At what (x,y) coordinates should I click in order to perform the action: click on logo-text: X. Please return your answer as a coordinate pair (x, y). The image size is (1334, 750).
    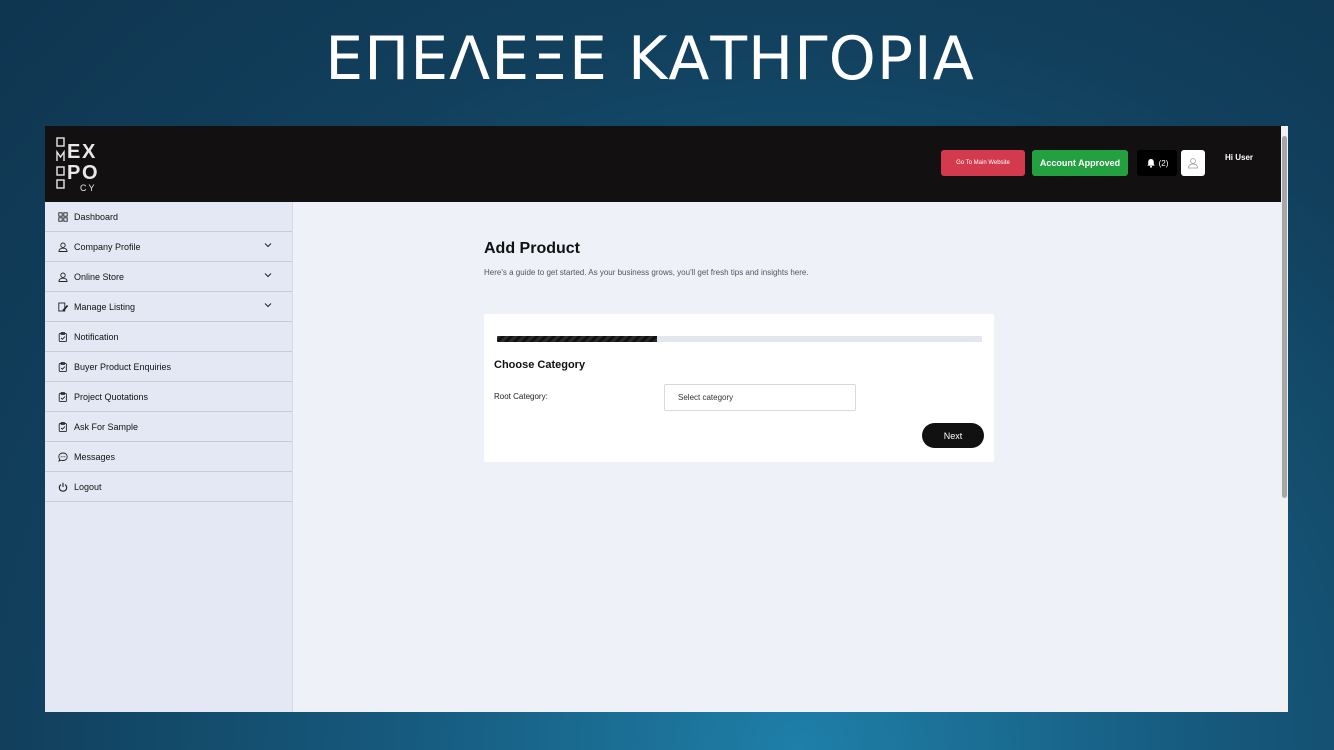
    Looking at the image, I should click on (89, 152).